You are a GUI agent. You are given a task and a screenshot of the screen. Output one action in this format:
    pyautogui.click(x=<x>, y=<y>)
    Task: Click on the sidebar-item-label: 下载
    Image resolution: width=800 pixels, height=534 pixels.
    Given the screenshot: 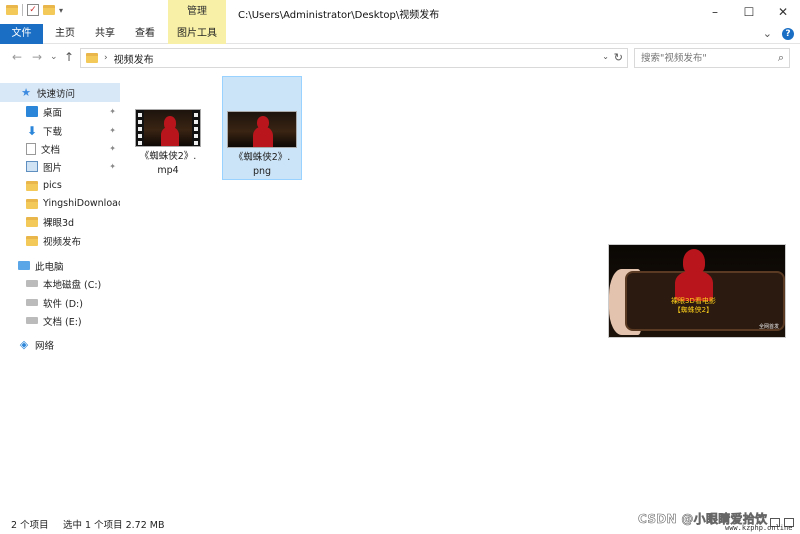 What is the action you would take?
    pyautogui.click(x=53, y=132)
    